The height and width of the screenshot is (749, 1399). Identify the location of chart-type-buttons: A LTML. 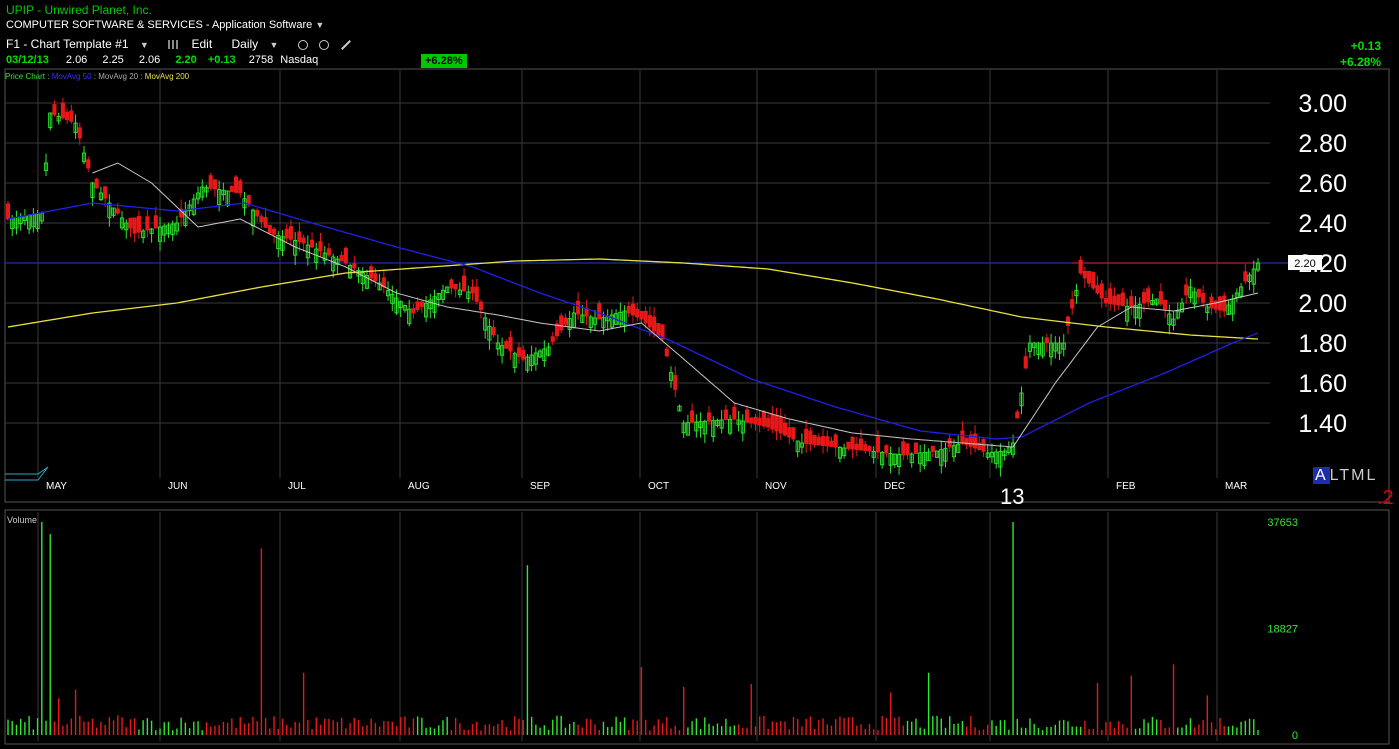
(1345, 476).